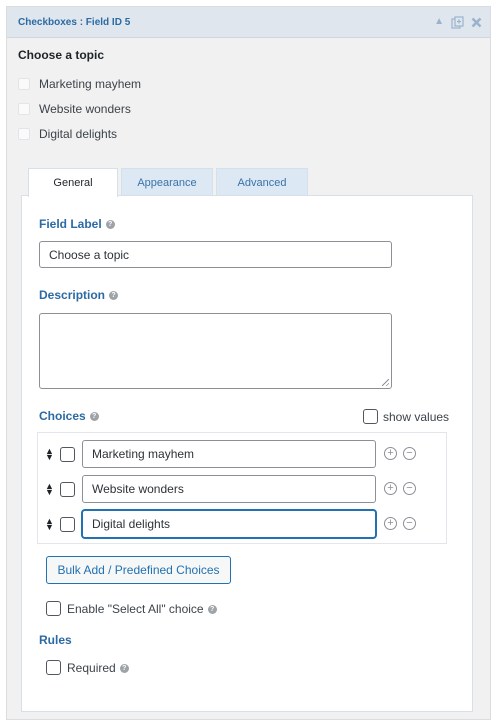 The width and height of the screenshot is (493, 727). Describe the element at coordinates (135, 609) in the screenshot. I see `select-all-text: Enable "Select All" choice` at that location.